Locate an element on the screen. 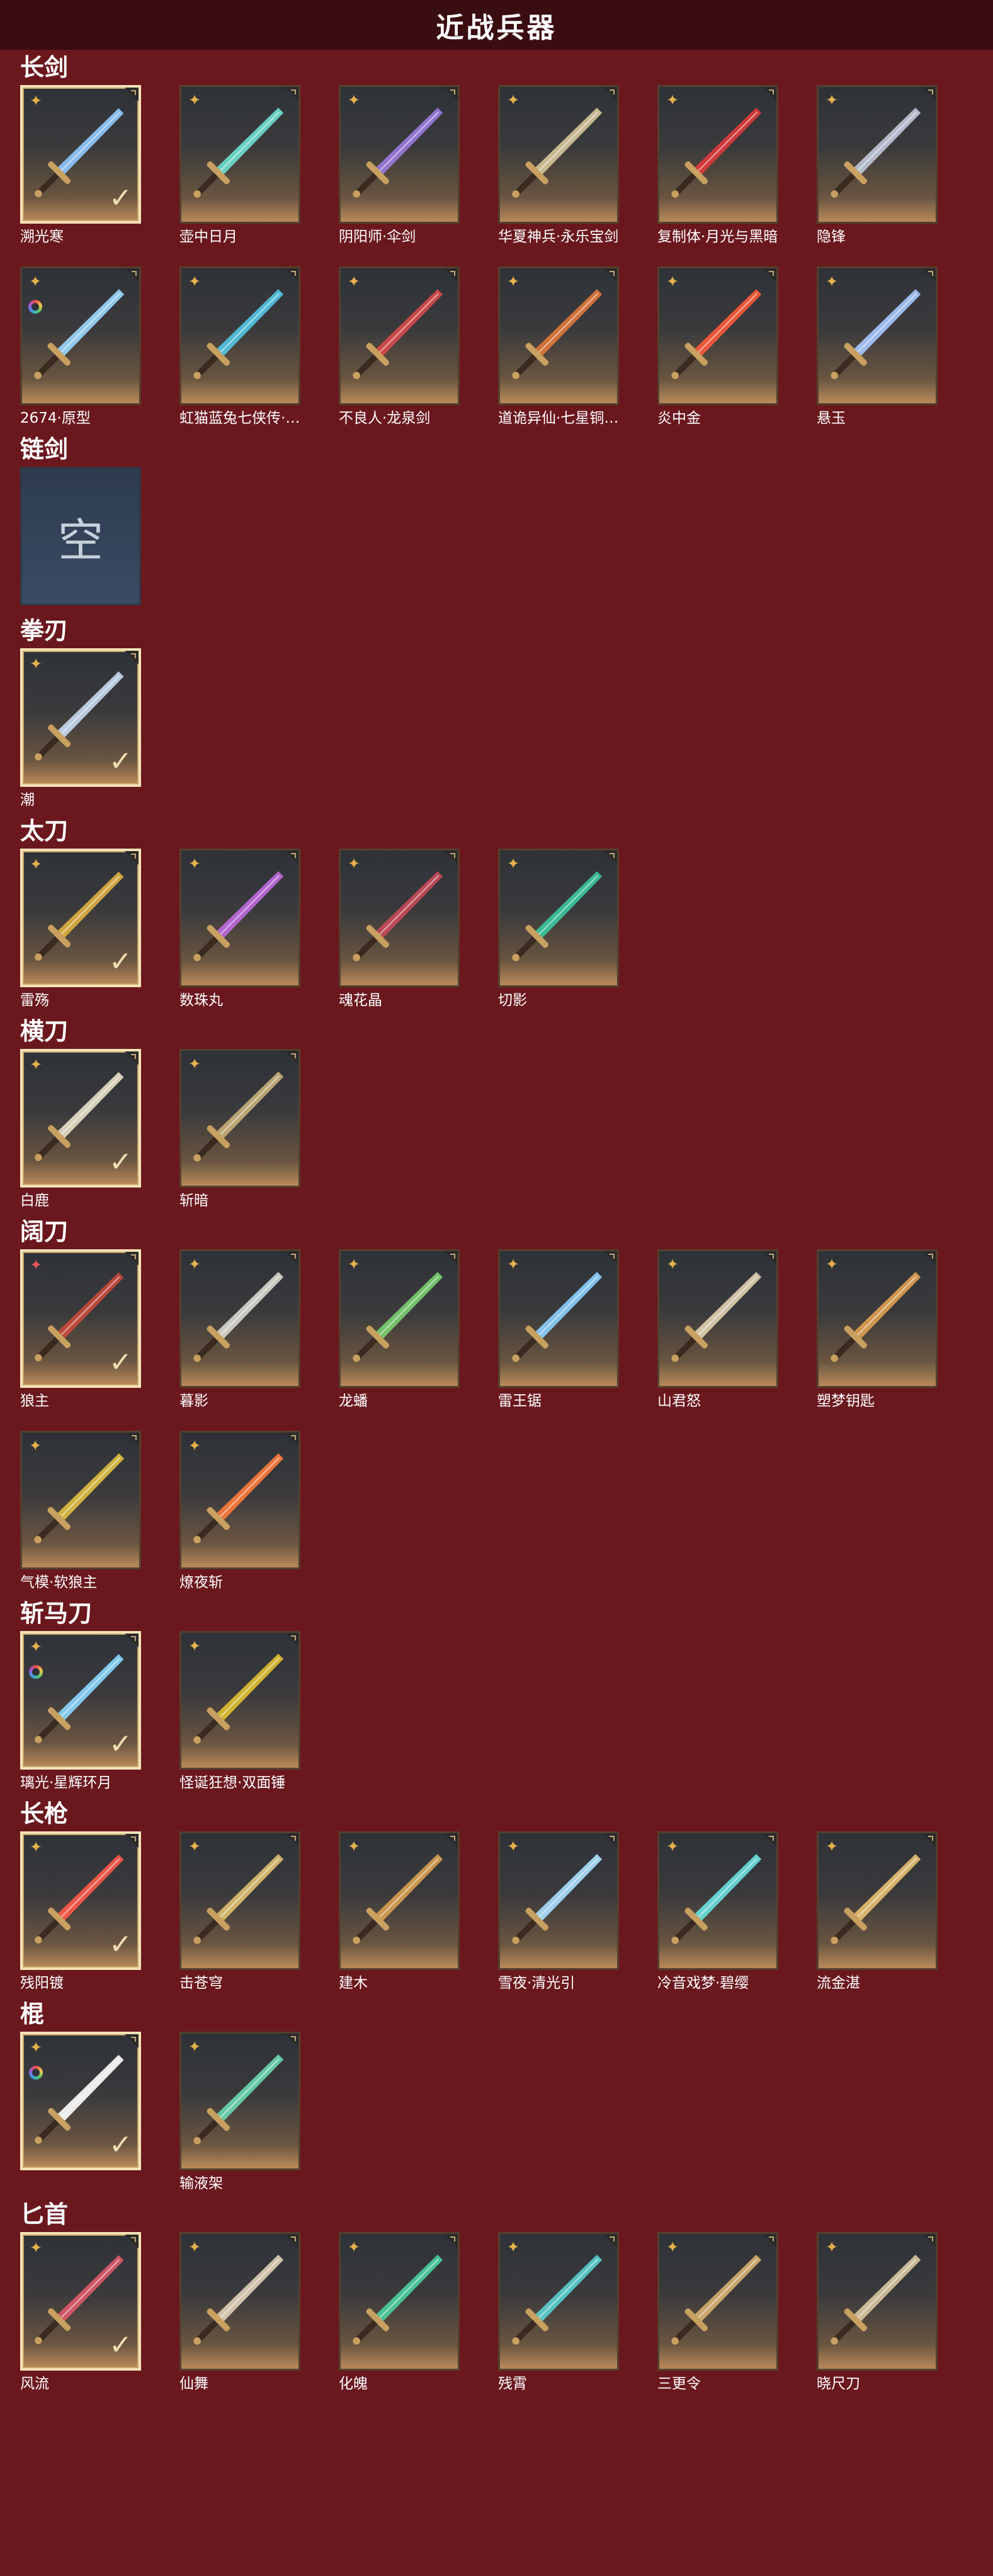 The width and height of the screenshot is (993, 2576). weapon-item: ✦ ✓ is located at coordinates (81, 2112).